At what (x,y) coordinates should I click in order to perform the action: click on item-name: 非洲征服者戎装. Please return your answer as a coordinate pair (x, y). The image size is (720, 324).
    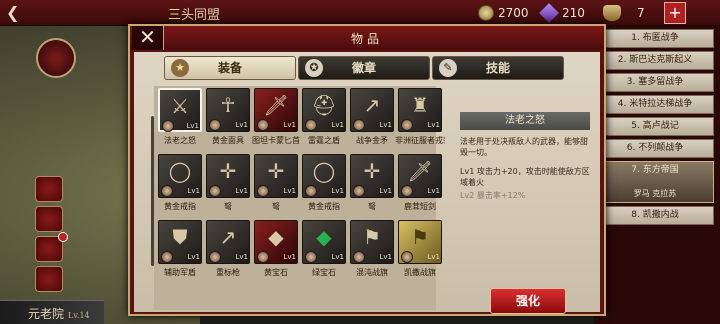
    Looking at the image, I should click on (420, 140).